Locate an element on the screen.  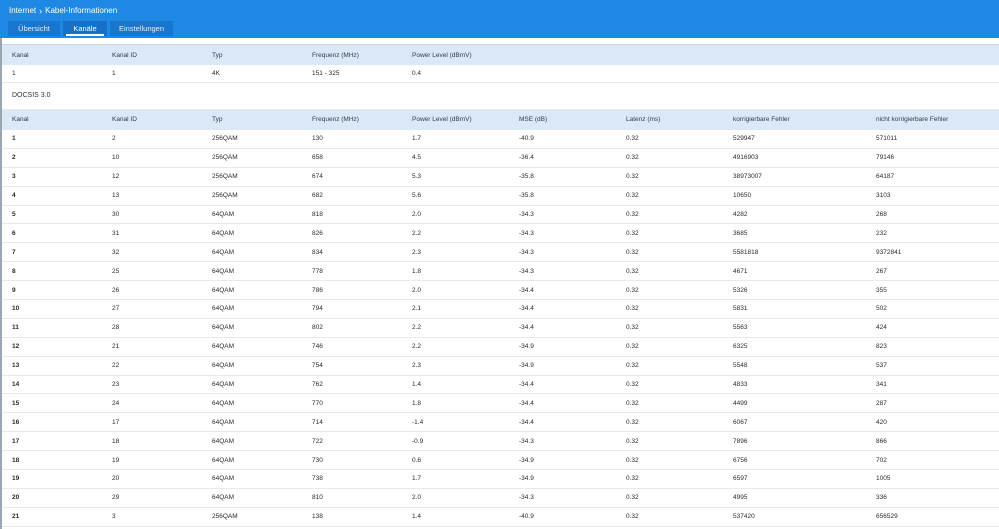
tab-bar: Übersicht Kanäle Einstellungen is located at coordinates (90, 28).